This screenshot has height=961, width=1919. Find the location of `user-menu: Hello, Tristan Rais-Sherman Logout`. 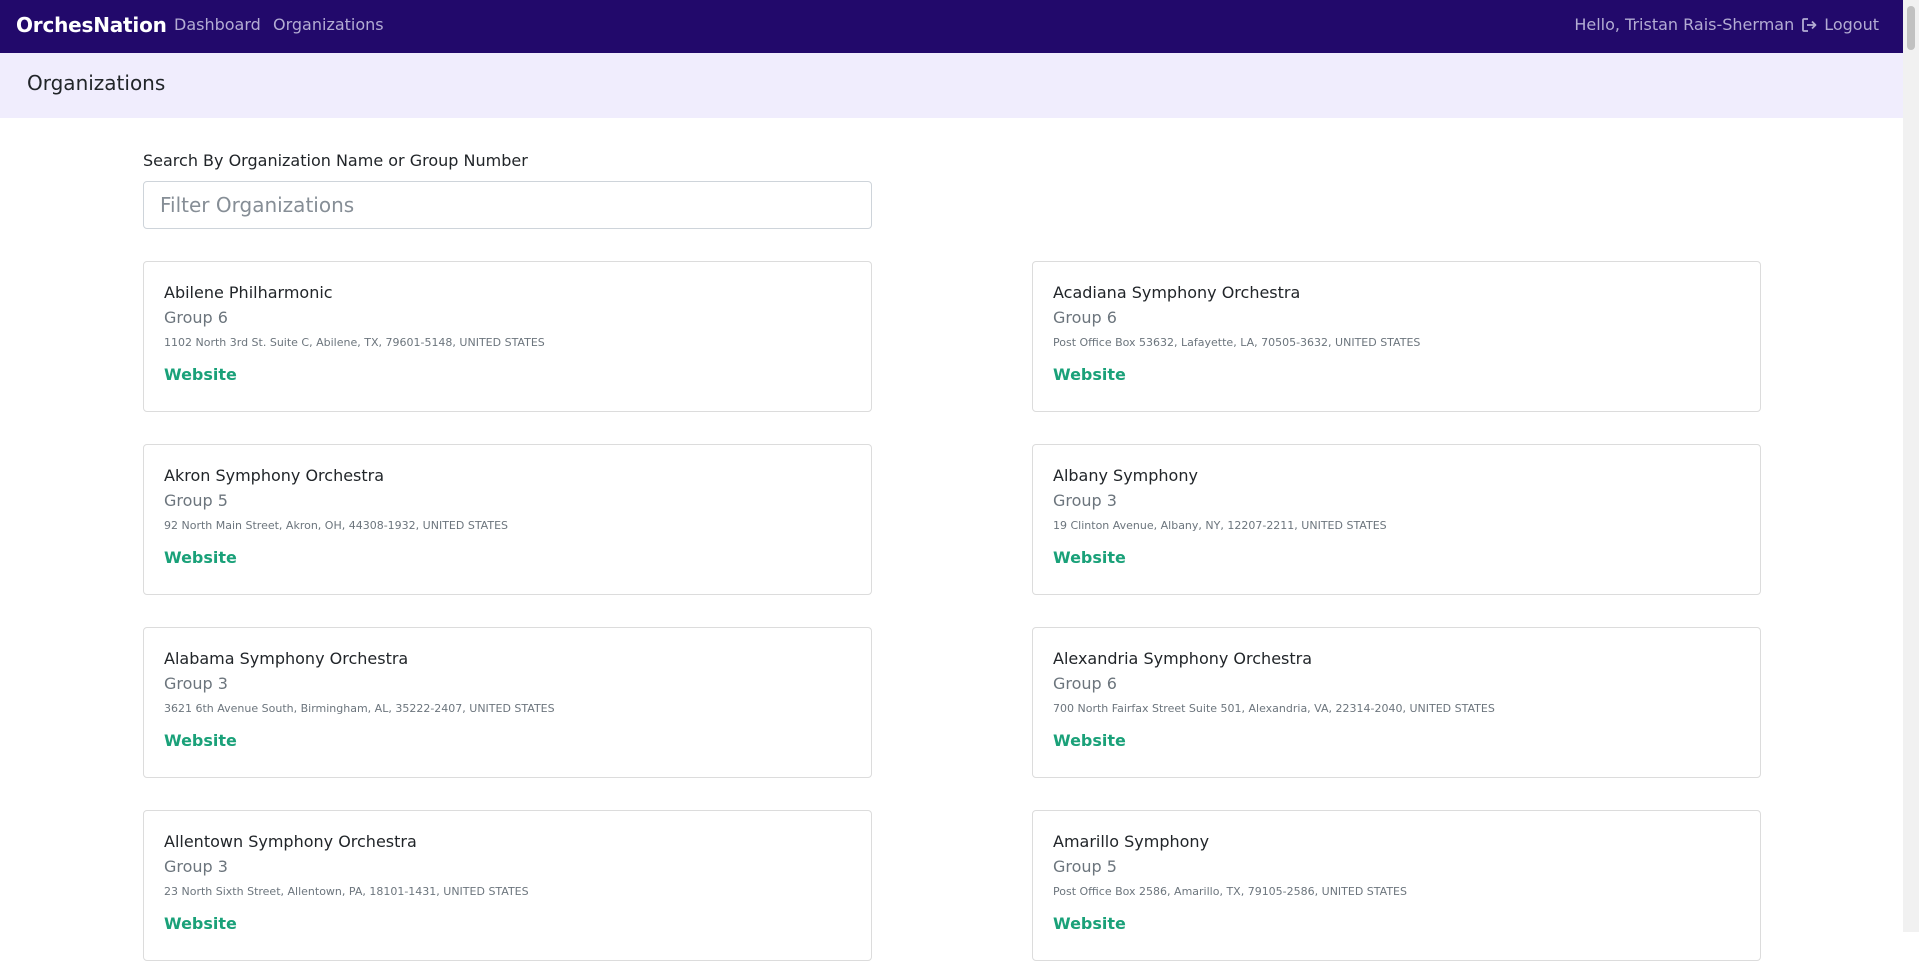

user-menu: Hello, Tristan Rais-Sherman Logout is located at coordinates (1726, 24).